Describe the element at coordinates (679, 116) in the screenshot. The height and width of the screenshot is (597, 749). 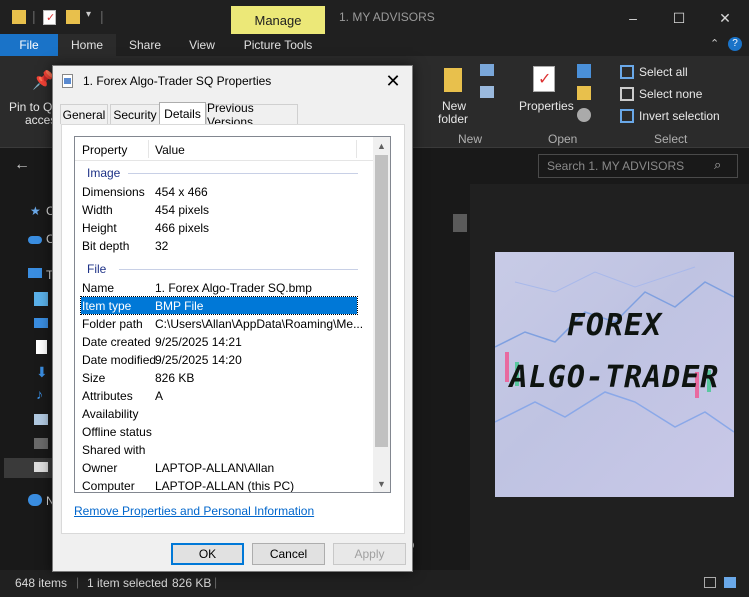
I see `invert-selection-button: Invert selection` at that location.